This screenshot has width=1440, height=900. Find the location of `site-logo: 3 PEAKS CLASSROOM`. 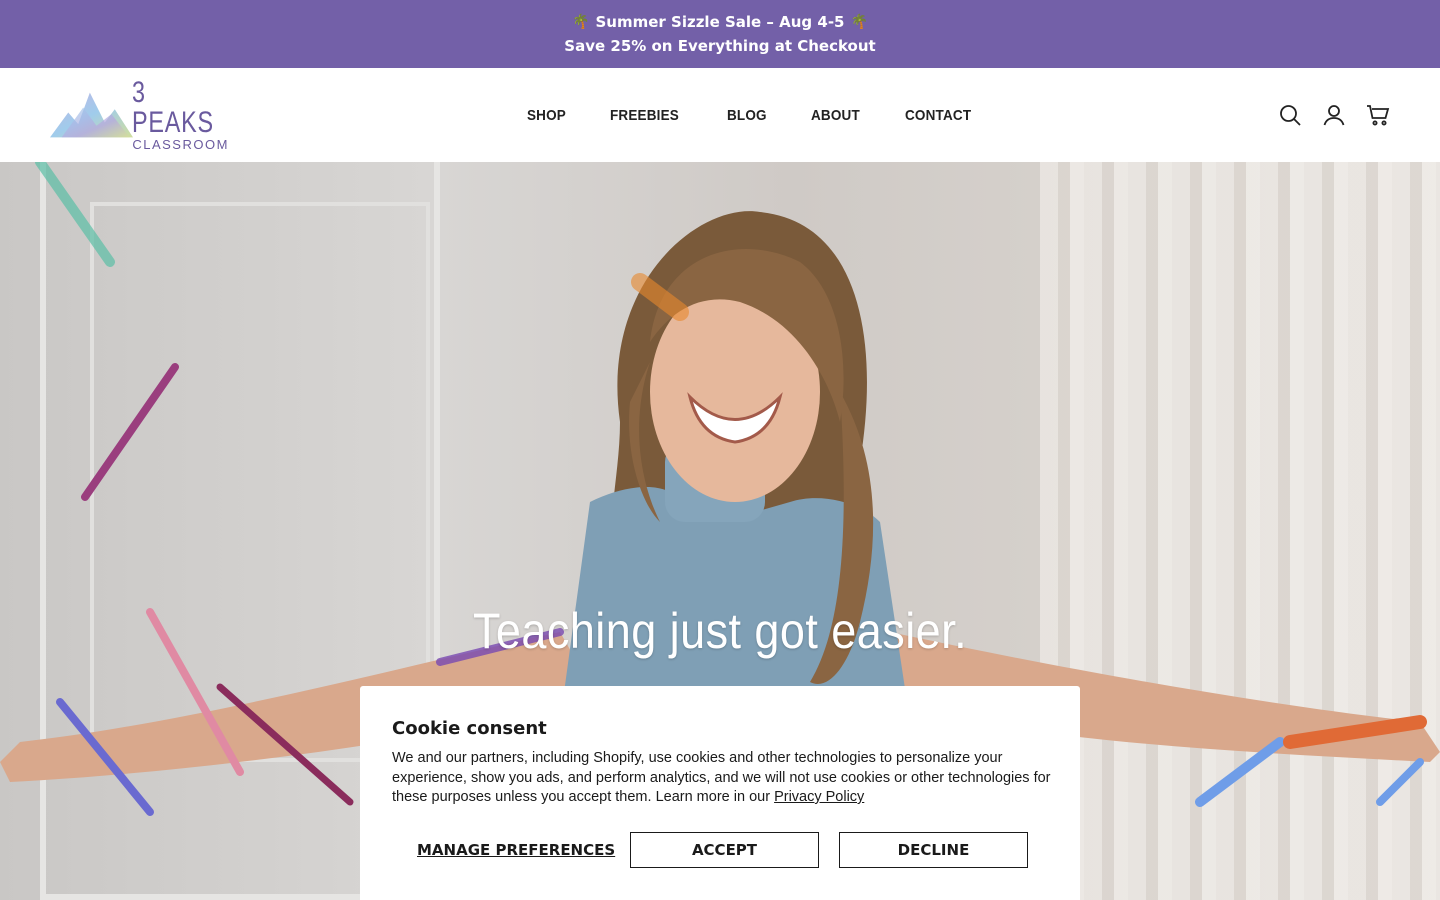

site-logo: 3 PEAKS CLASSROOM is located at coordinates (146, 115).